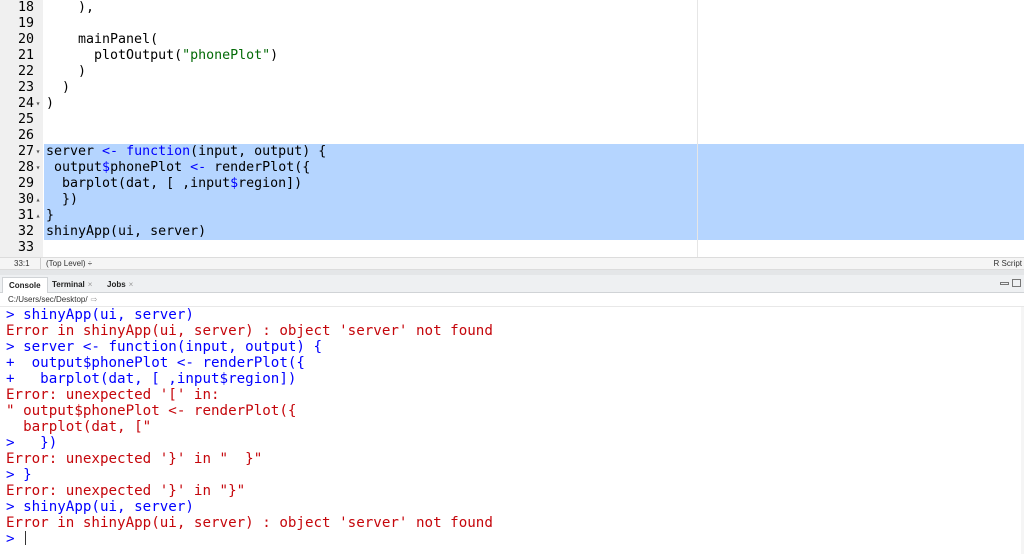  What do you see at coordinates (102, 39) in the screenshot?
I see `code-text: mainPanel(` at bounding box center [102, 39].